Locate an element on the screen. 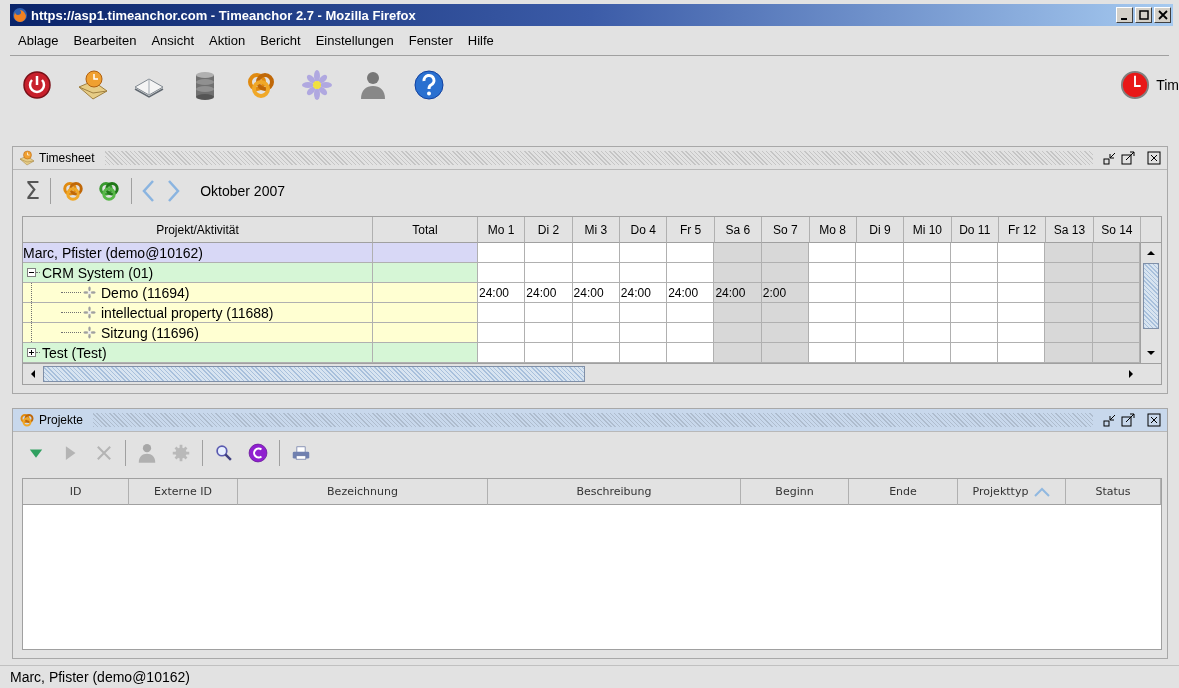 This screenshot has width=1179, height=688. tree-cell: intellectual property (11688) is located at coordinates (198, 313).